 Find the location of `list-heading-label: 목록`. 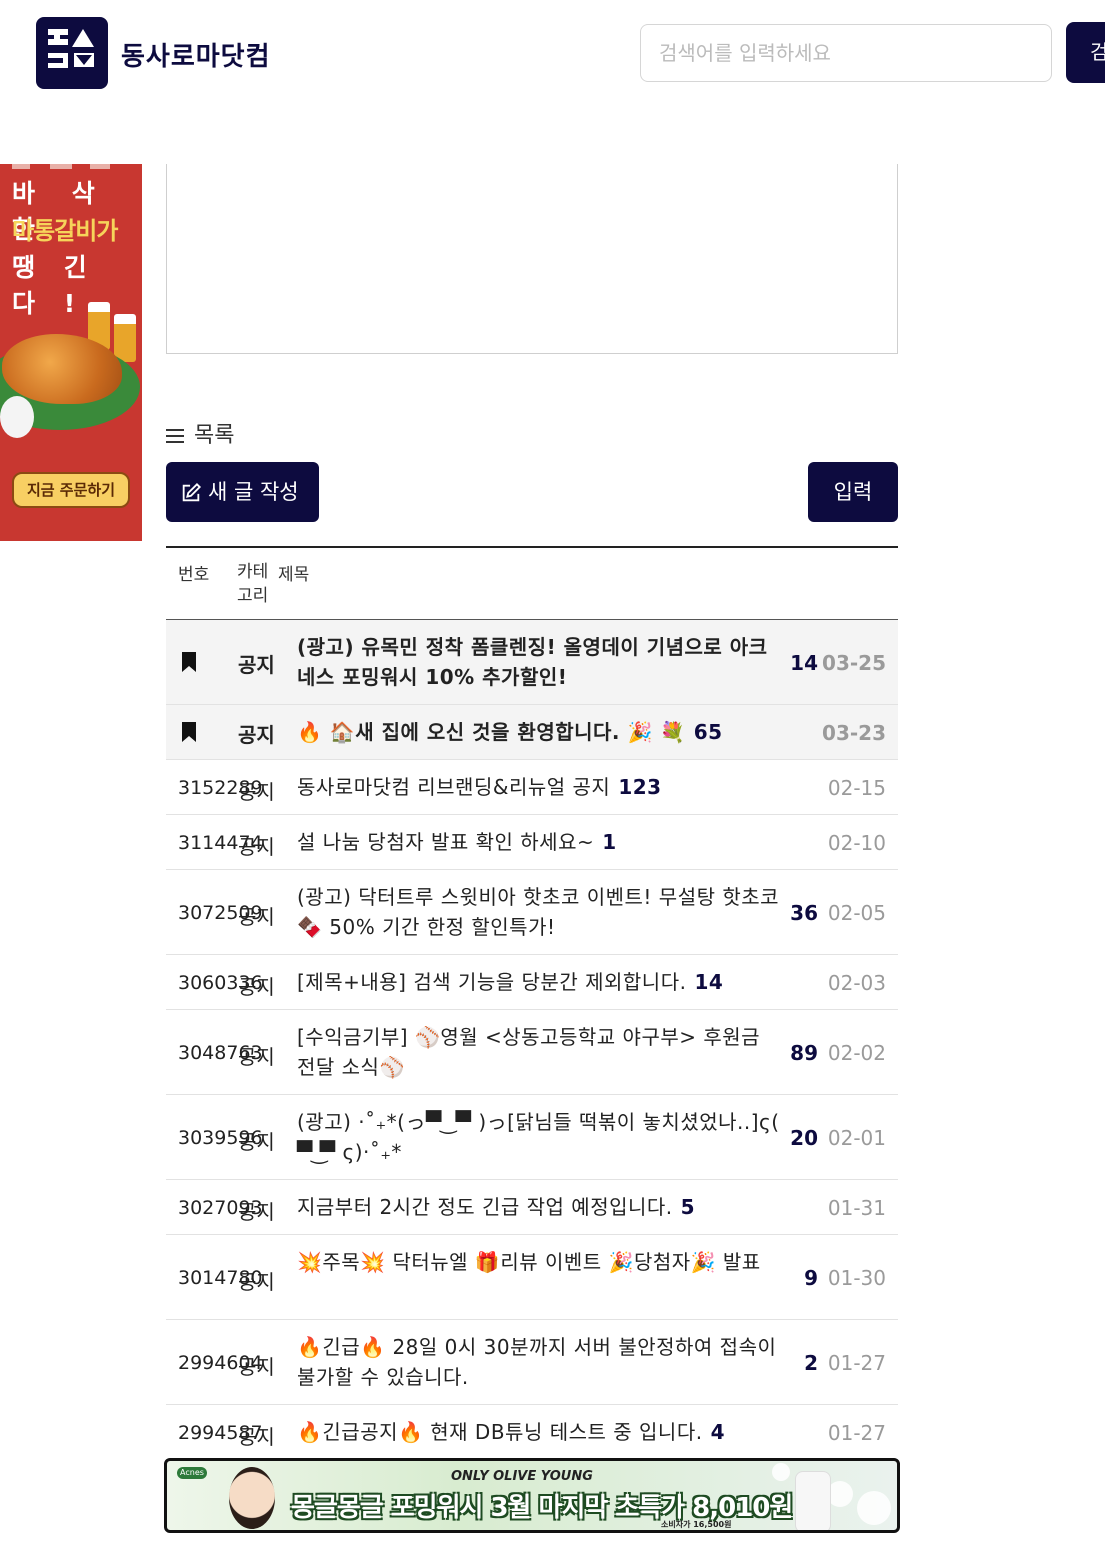

list-heading-label: 목록 is located at coordinates (214, 435).